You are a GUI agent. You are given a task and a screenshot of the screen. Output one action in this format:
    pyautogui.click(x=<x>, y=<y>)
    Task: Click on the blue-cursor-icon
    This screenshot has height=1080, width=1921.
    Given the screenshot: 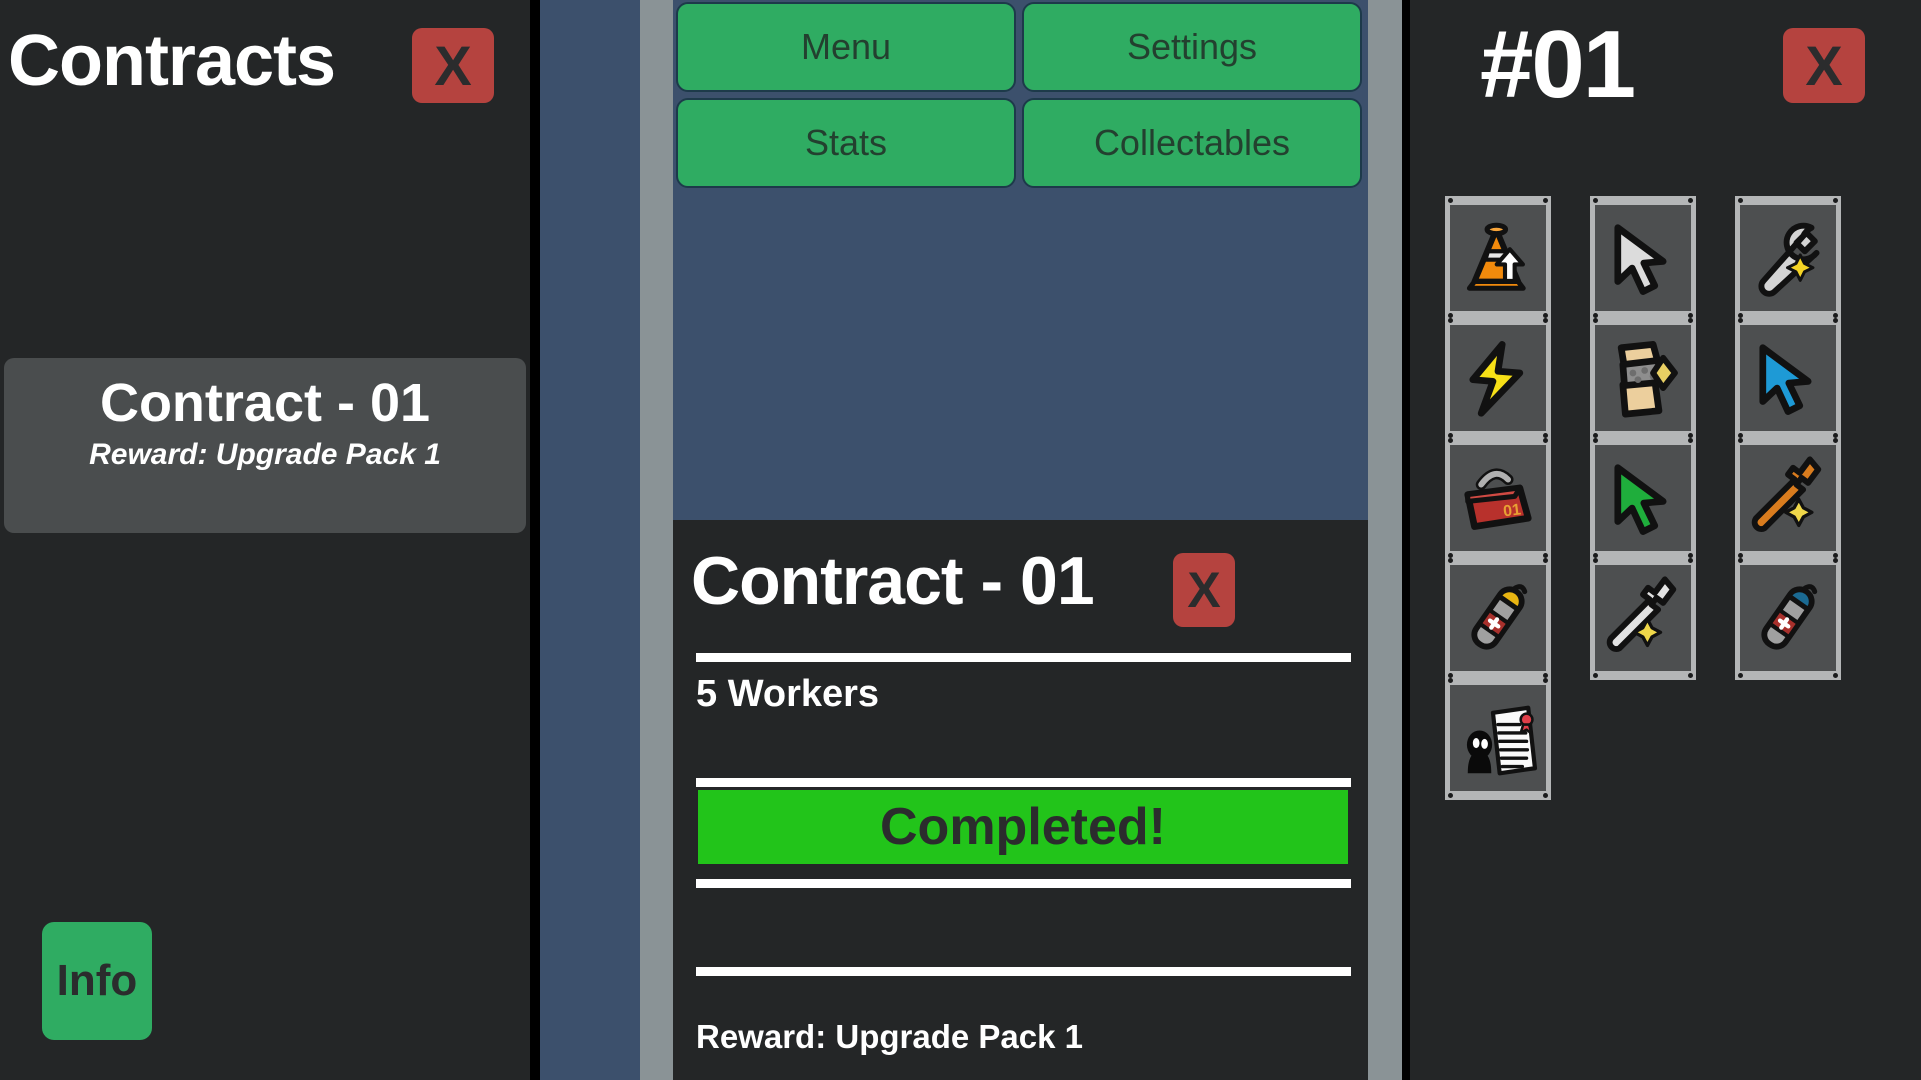 What is the action you would take?
    pyautogui.click(x=1788, y=378)
    